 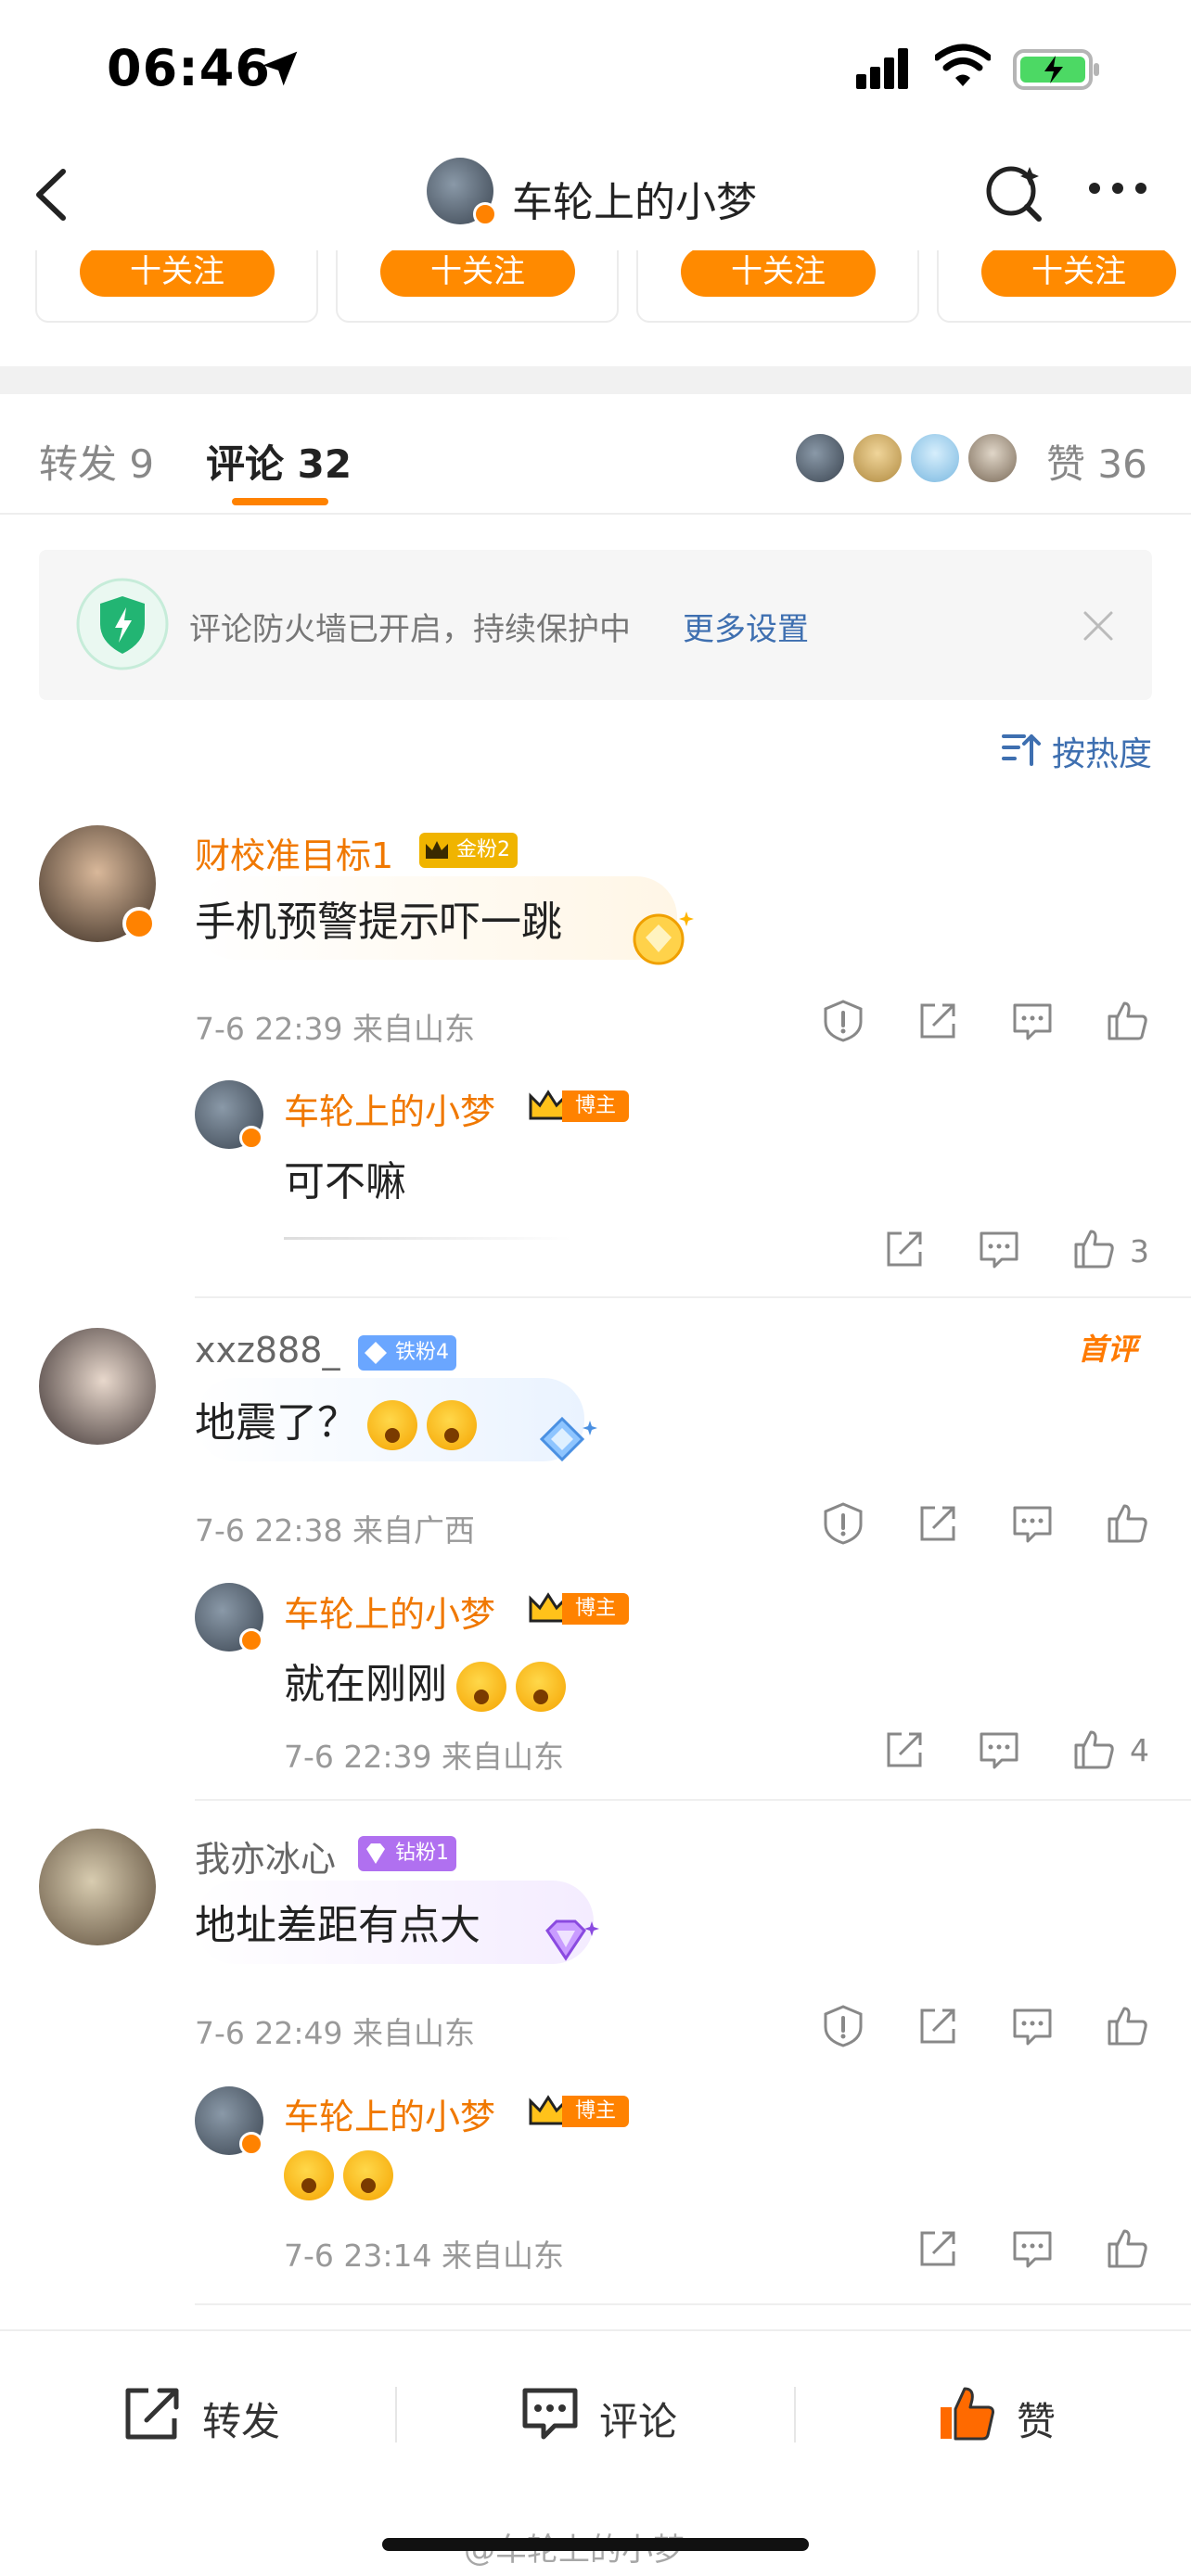 I want to click on fan-badge: 金粉2, so click(x=468, y=850).